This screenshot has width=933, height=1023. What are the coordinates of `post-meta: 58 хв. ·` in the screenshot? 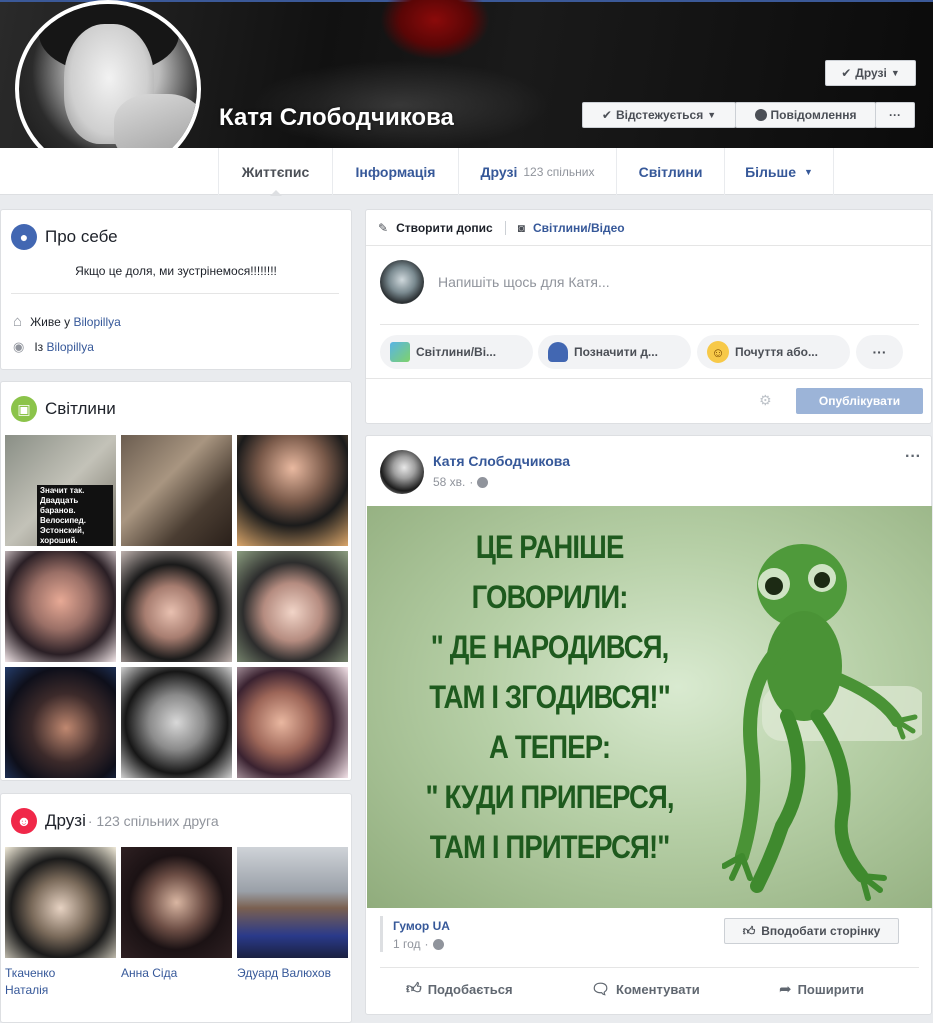 It's located at (461, 482).